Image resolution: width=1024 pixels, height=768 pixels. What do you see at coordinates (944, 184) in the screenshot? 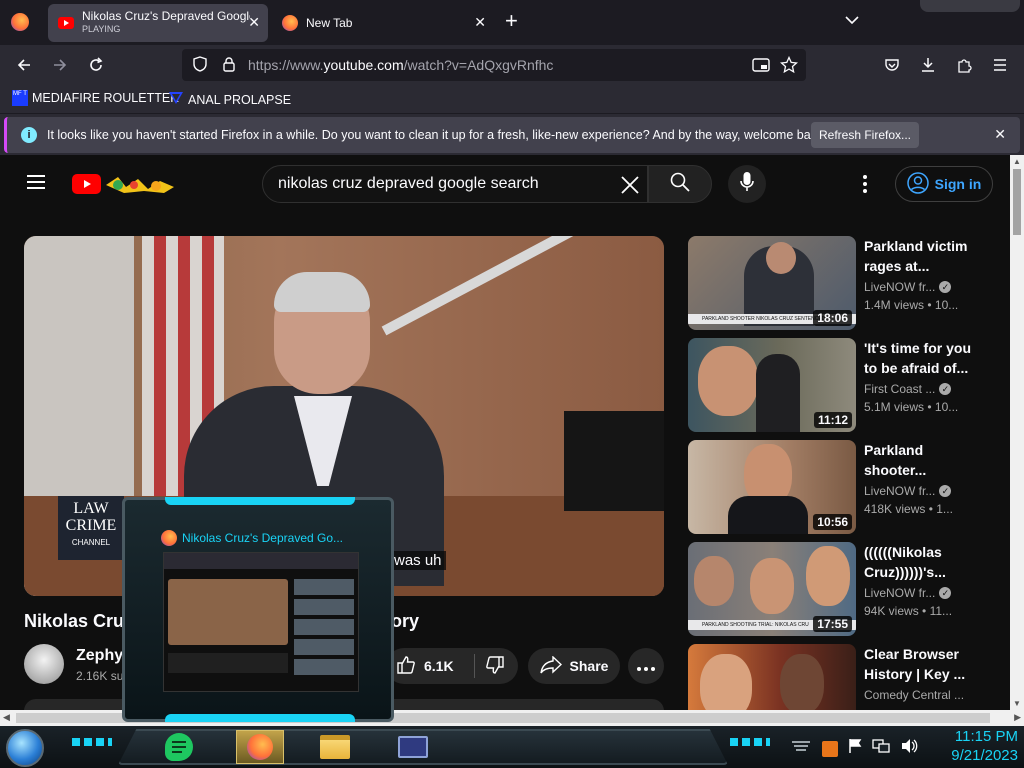
I see `sign-in-button: Sign in` at bounding box center [944, 184].